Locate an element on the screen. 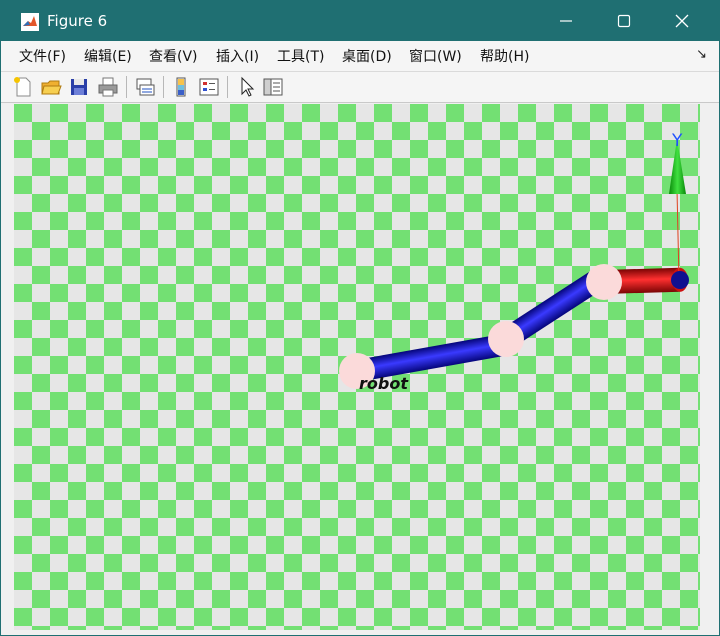 This screenshot has width=720, height=636. close-icon is located at coordinates (682, 21).